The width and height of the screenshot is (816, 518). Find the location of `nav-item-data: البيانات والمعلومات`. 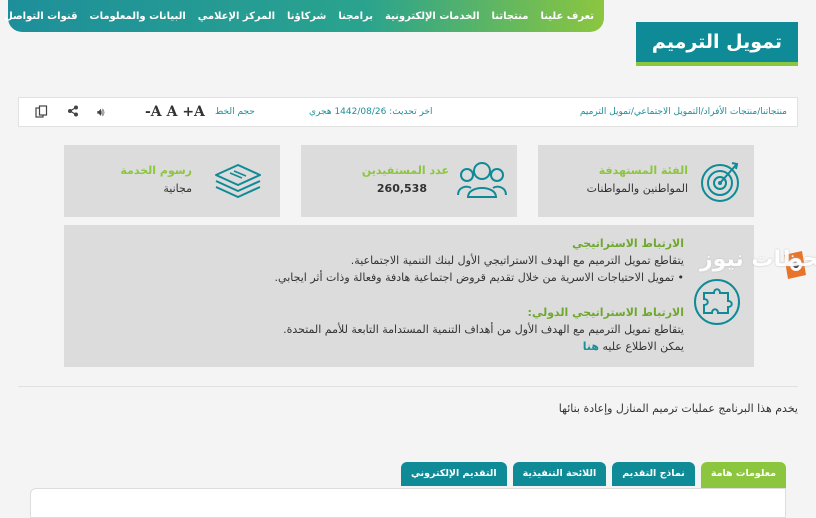

nav-item-data: البيانات والمعلومات is located at coordinates (138, 16).